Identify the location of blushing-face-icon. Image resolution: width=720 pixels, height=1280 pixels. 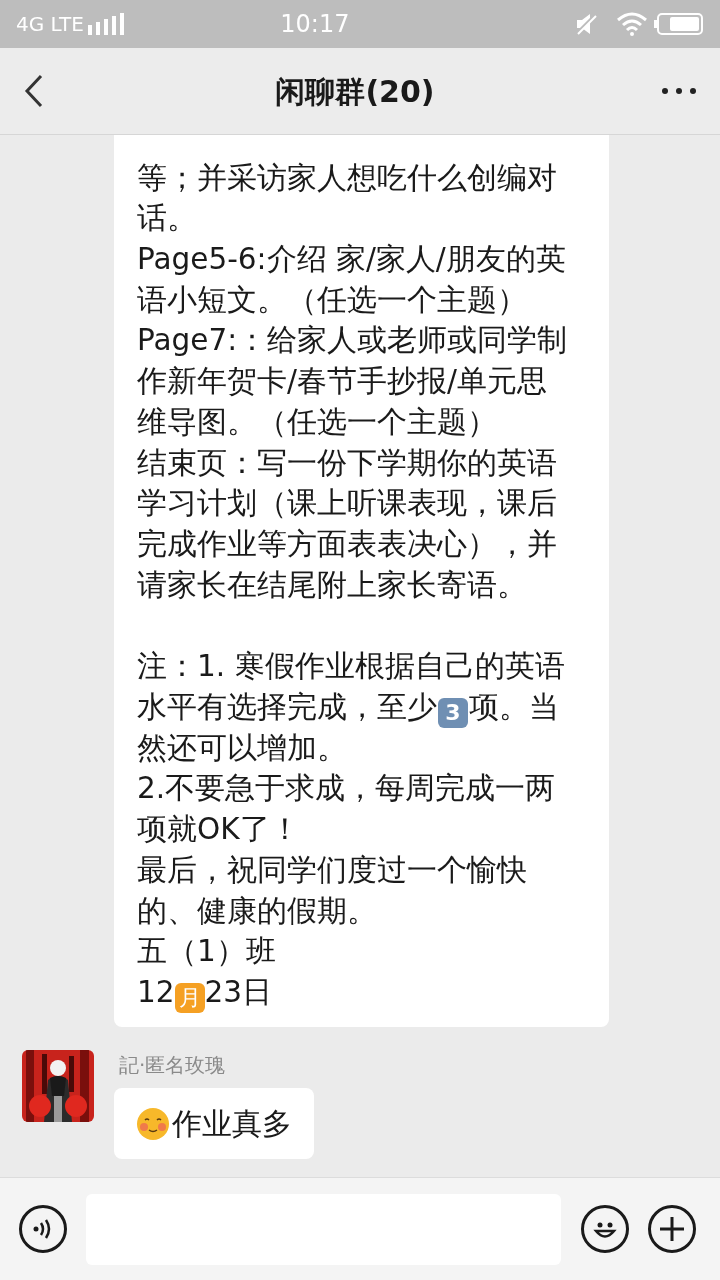
(153, 1123).